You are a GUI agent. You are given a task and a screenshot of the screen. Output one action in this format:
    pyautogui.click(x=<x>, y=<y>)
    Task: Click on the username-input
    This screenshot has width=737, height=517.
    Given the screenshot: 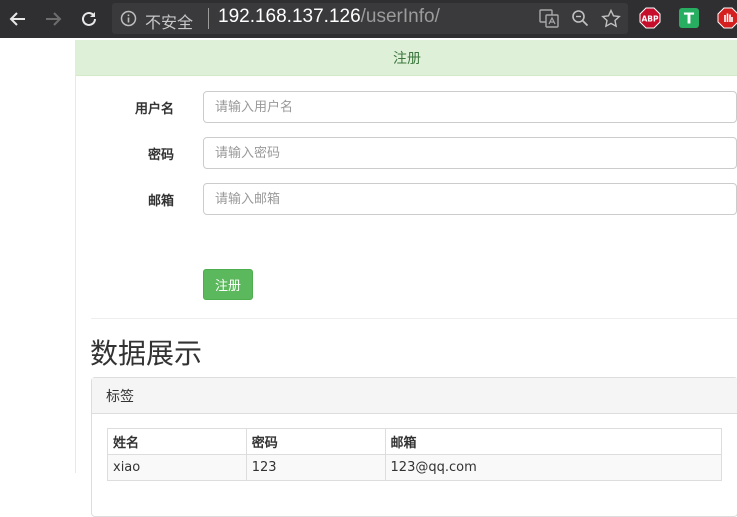 What is the action you would take?
    pyautogui.click(x=470, y=107)
    